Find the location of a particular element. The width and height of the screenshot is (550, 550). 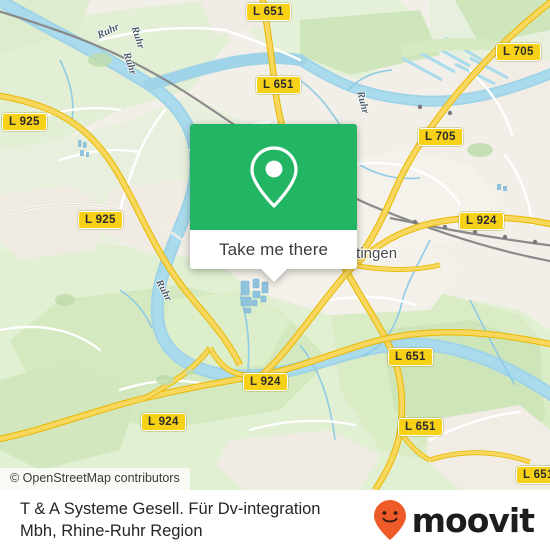

callout-button-panel: Take me there is located at coordinates (273, 256).